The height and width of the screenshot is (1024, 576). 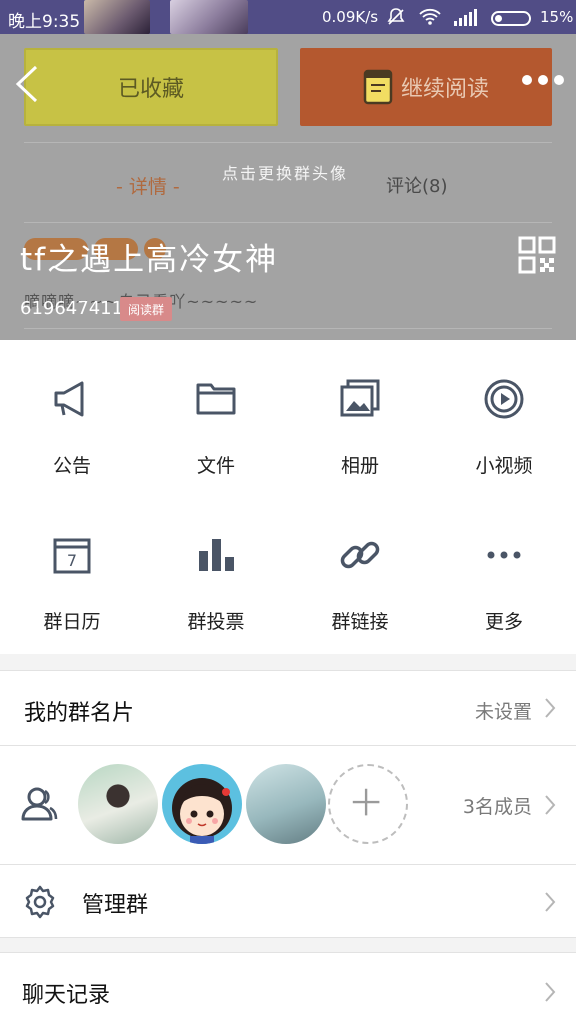 I want to click on my-group-card-label: 我的群名片, so click(x=79, y=713).